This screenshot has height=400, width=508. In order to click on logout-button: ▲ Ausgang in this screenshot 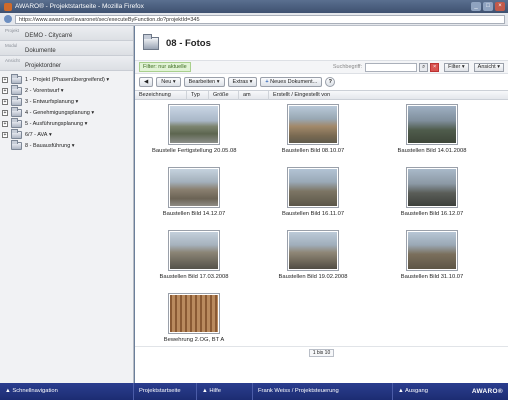, I will do `click(413, 391)`.